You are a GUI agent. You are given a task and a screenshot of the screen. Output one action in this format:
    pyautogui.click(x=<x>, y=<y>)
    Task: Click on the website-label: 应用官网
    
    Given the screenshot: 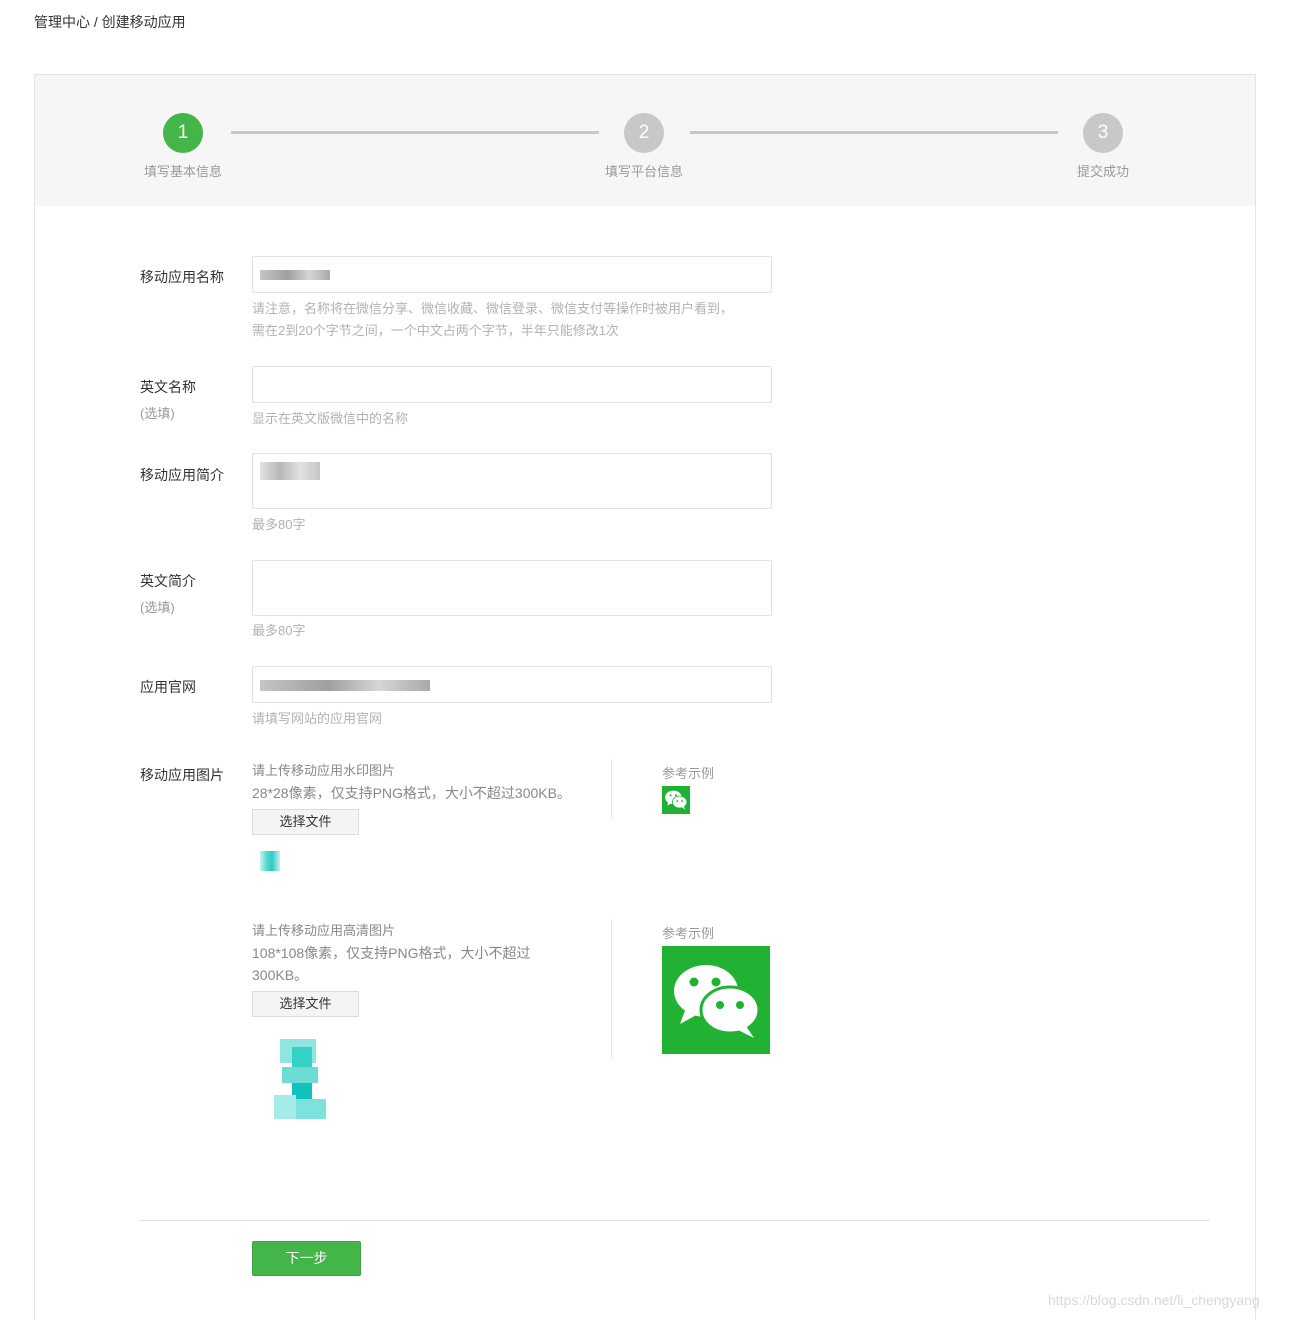 What is the action you would take?
    pyautogui.click(x=168, y=687)
    